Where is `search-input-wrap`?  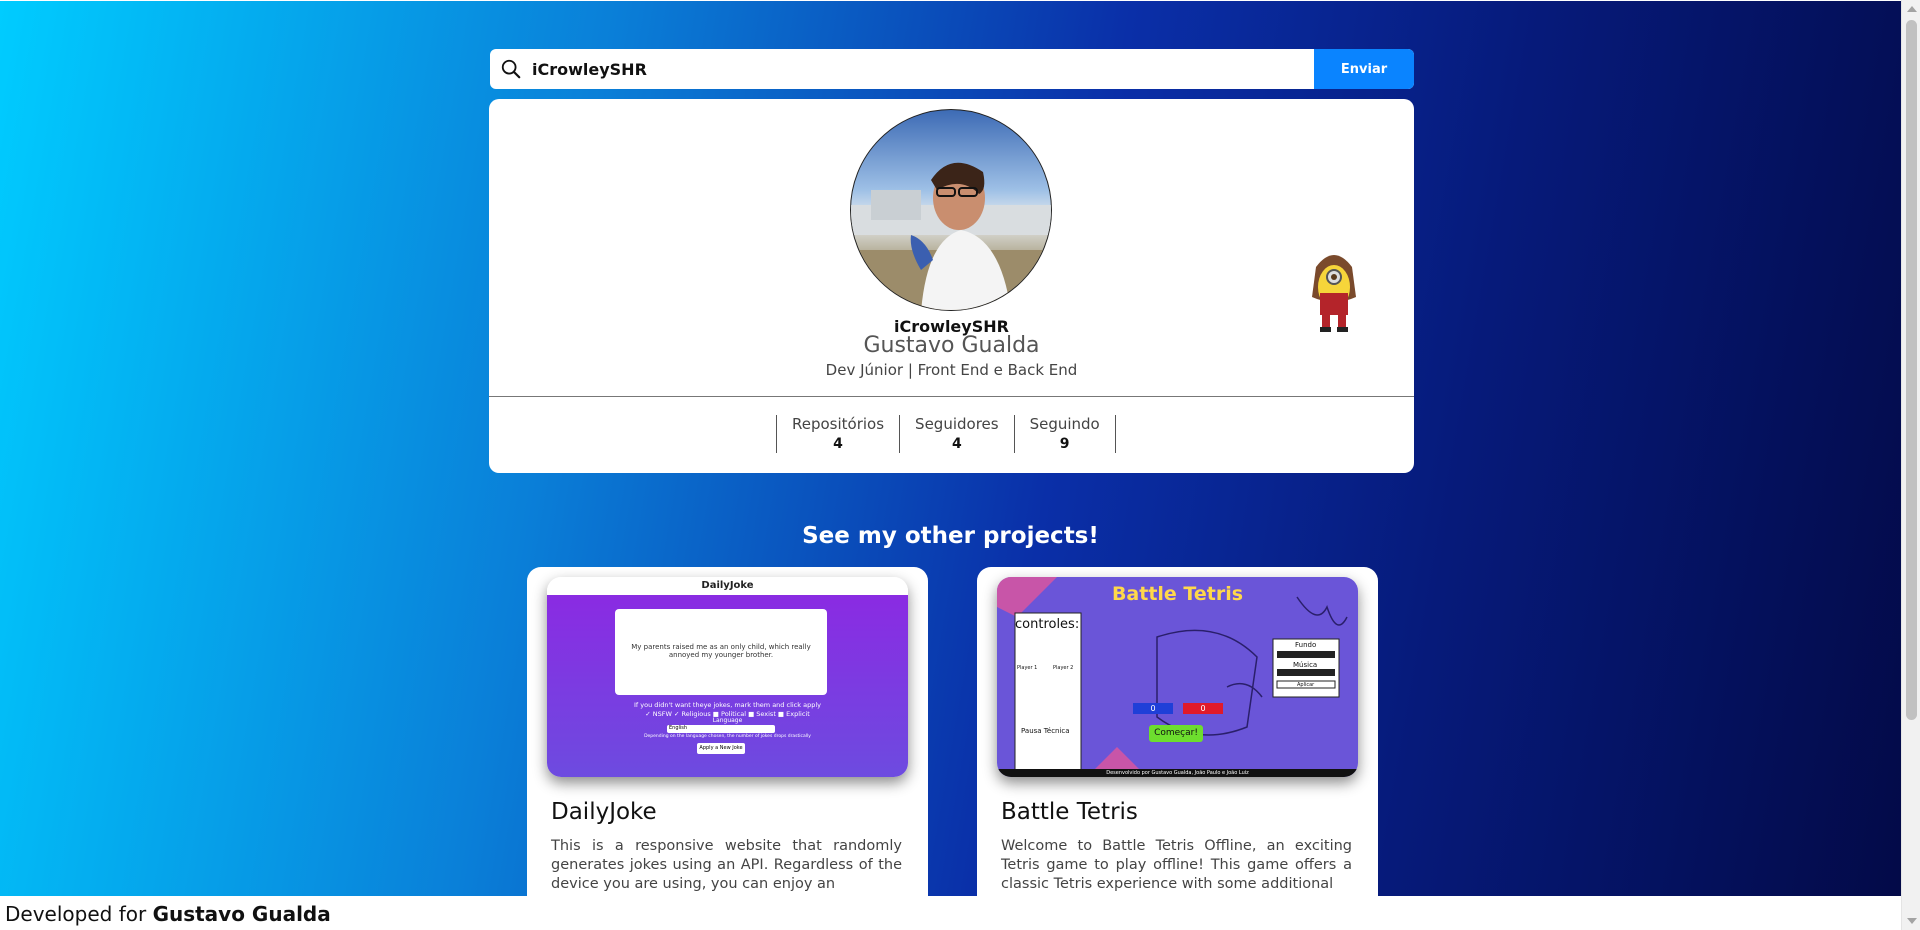
search-input-wrap is located at coordinates (902, 69).